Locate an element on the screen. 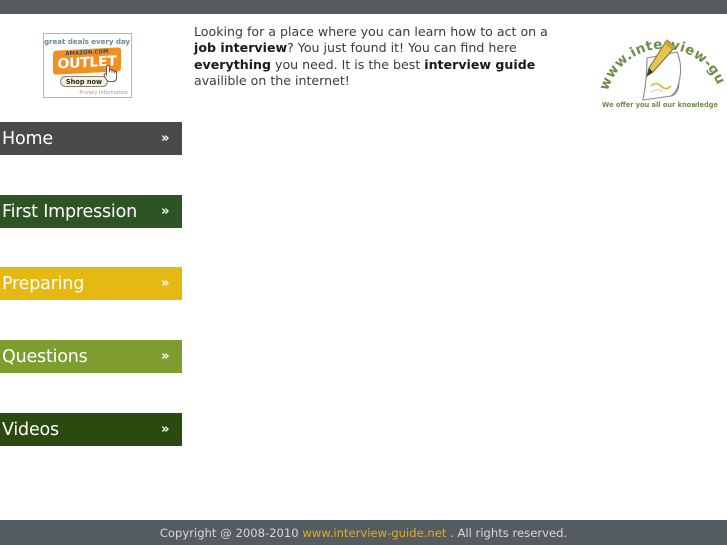 The image size is (727, 545). ad-headline: great deals every day! is located at coordinates (88, 41).